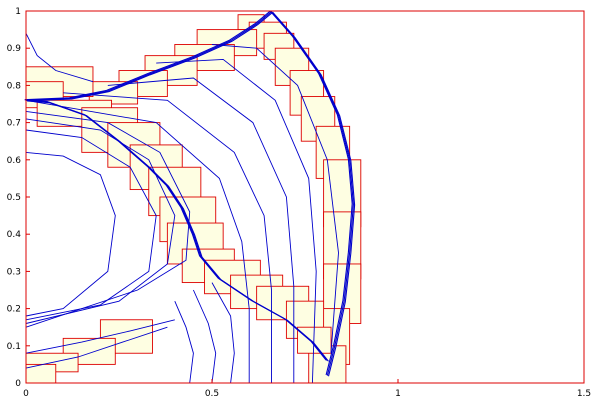  What do you see at coordinates (14, 272) in the screenshot?
I see `y-tick-label: 0.3` at bounding box center [14, 272].